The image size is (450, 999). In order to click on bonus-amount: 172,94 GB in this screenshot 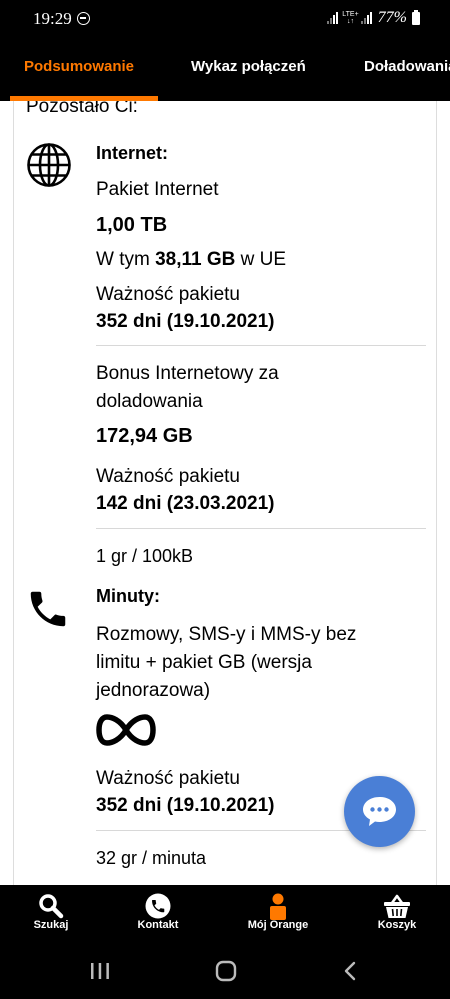, I will do `click(144, 436)`.